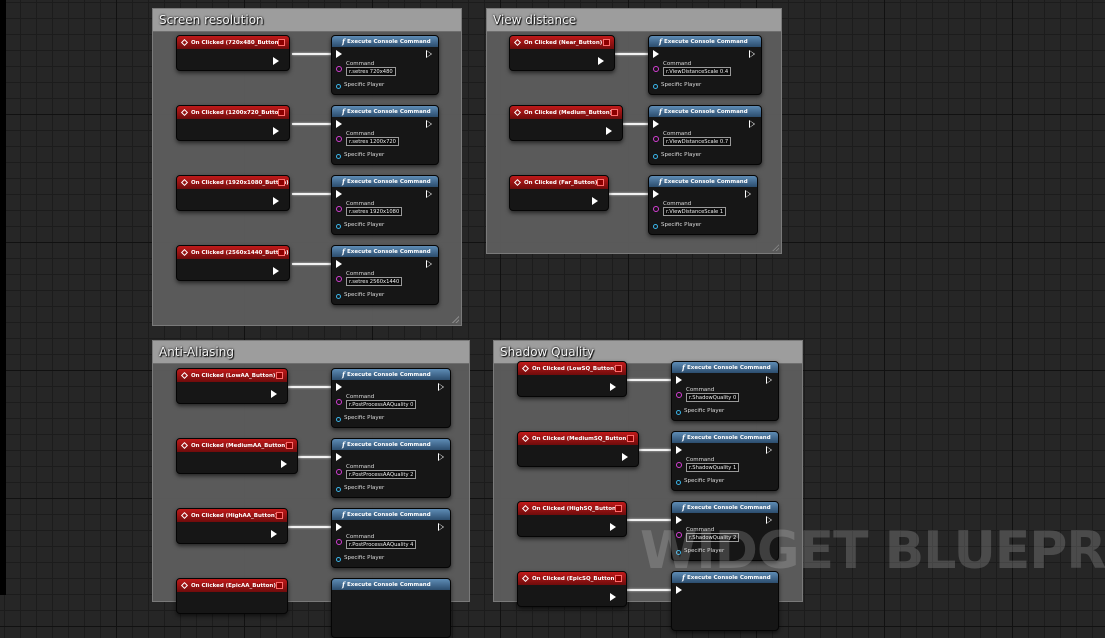 Image resolution: width=1105 pixels, height=638 pixels. What do you see at coordinates (233, 53) in the screenshot?
I see `event-node: On Clicked (720x480_Button)` at bounding box center [233, 53].